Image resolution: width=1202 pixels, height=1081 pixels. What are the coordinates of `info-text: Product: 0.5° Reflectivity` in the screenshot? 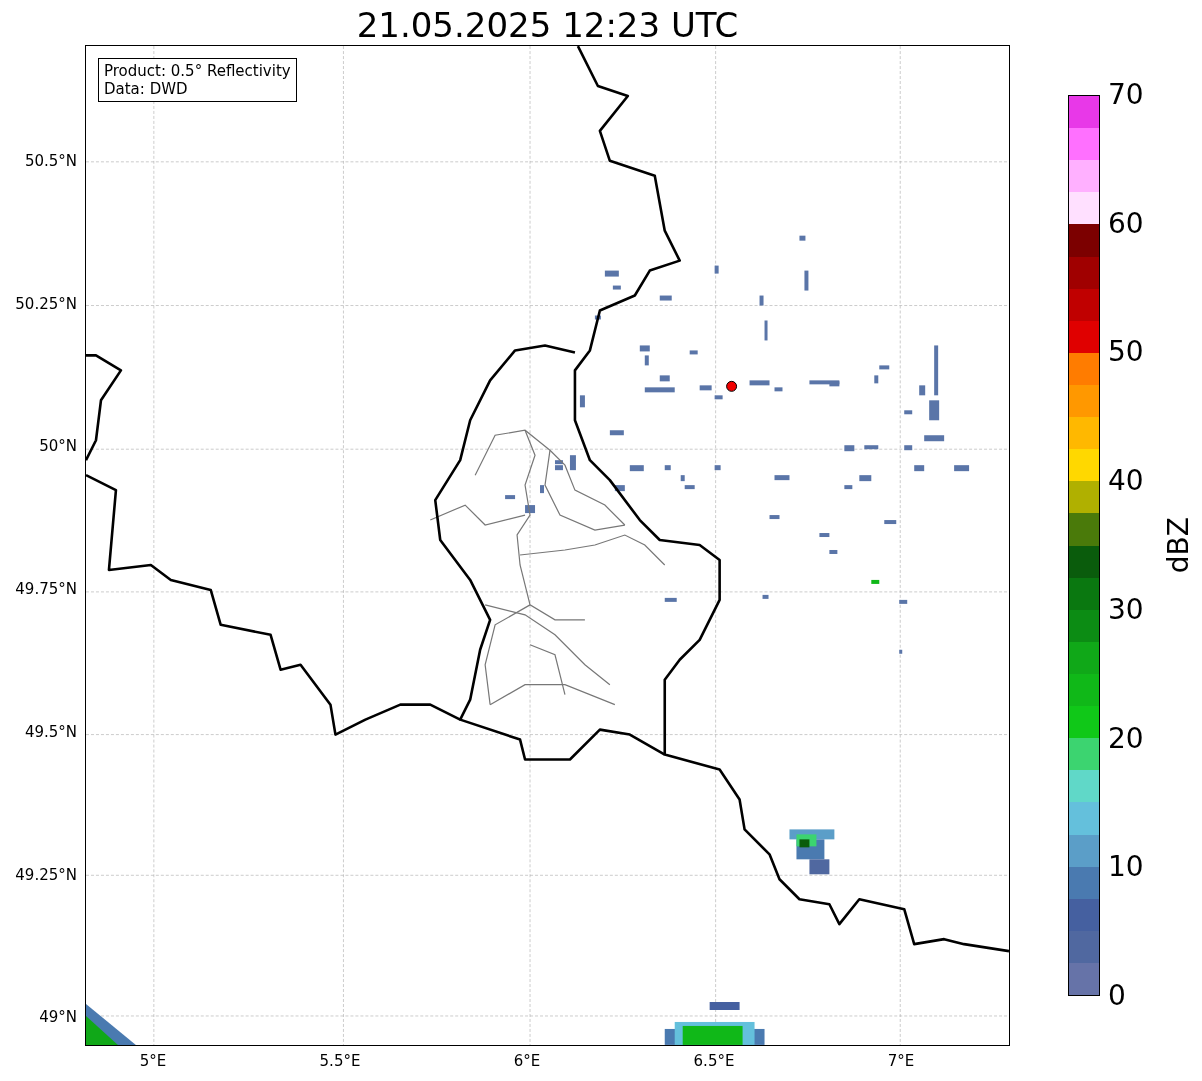 It's located at (197, 71).